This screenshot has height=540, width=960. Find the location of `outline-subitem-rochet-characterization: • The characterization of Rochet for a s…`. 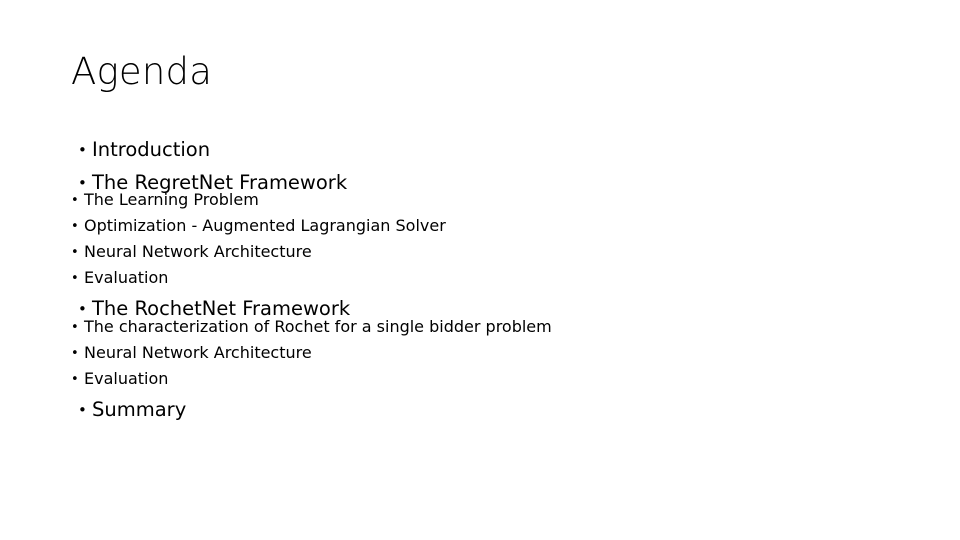

outline-subitem-rochet-characterization: • The characterization of Rochet for a s… is located at coordinates (491, 326).